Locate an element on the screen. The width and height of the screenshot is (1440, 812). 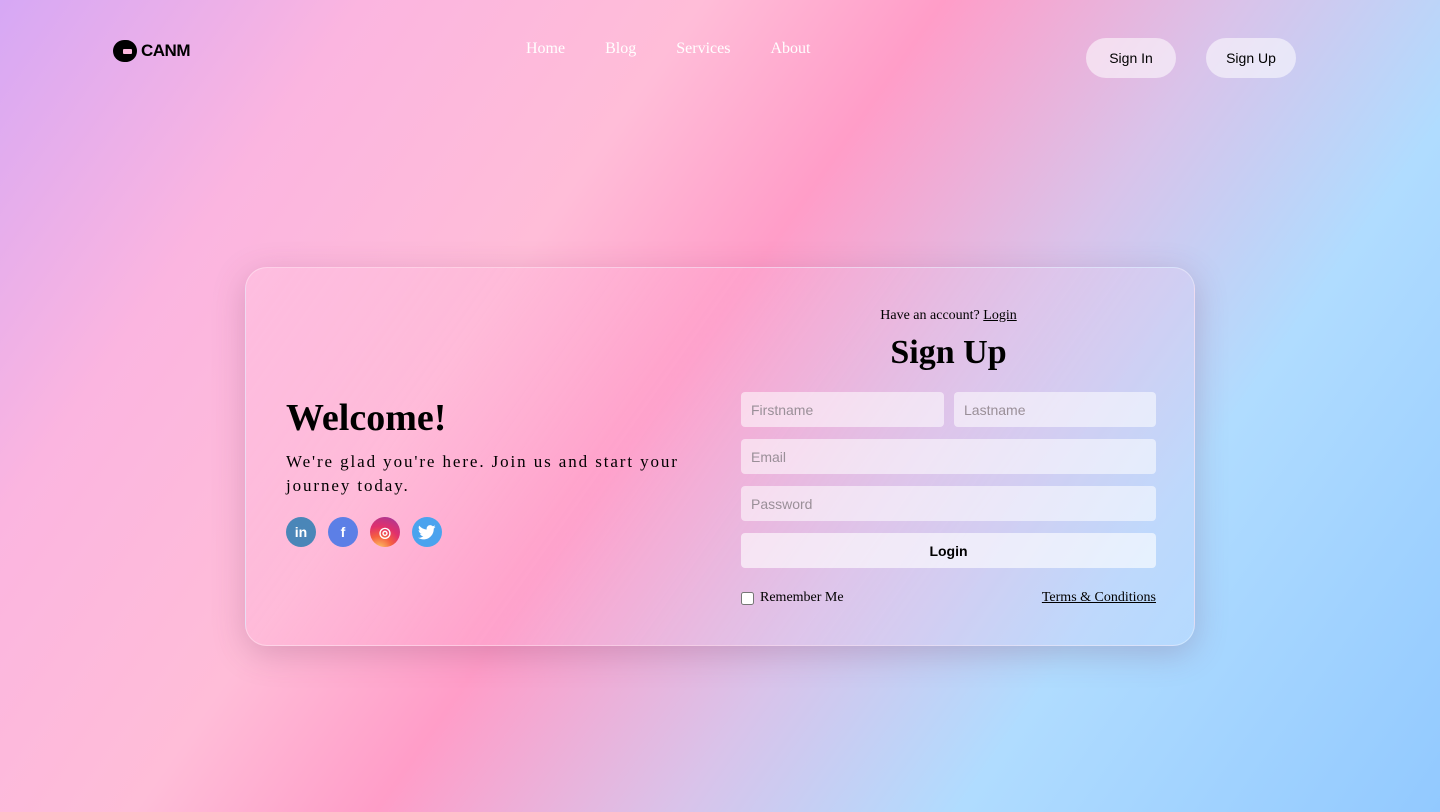
sign-in-button: Sign In is located at coordinates (1131, 58).